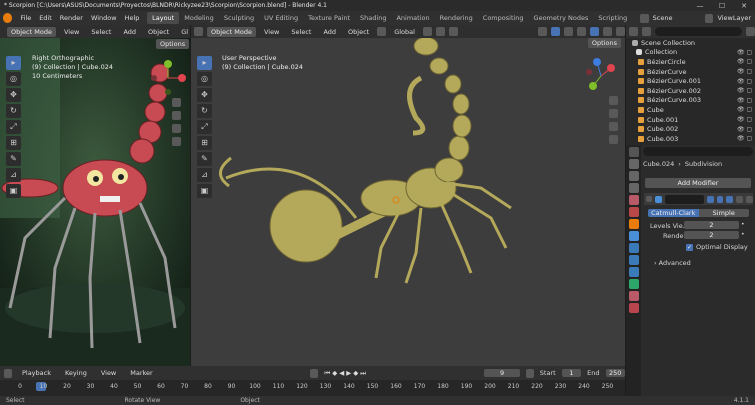  I want to click on left-menu-add: Add, so click(129, 32).